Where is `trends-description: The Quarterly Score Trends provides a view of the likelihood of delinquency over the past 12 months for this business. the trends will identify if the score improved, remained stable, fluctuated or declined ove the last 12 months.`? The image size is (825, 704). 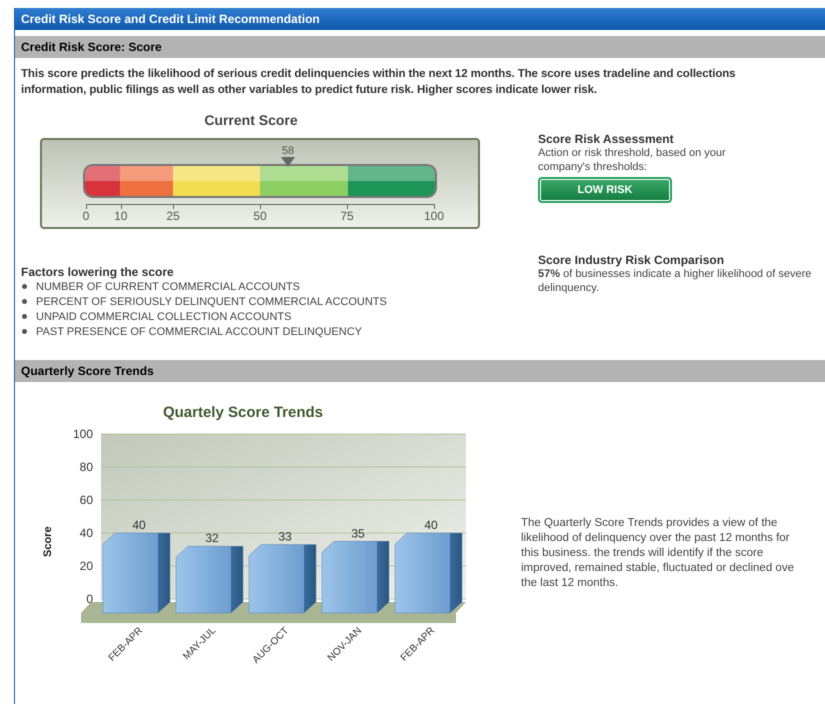
trends-description: The Quarterly Score Trends provides a view of the likelihood of delinquency over the past 12 months for this business. the trends will identify if the score improved, remained stable, fluctuated or declined ove the last 12 months. is located at coordinates (658, 553).